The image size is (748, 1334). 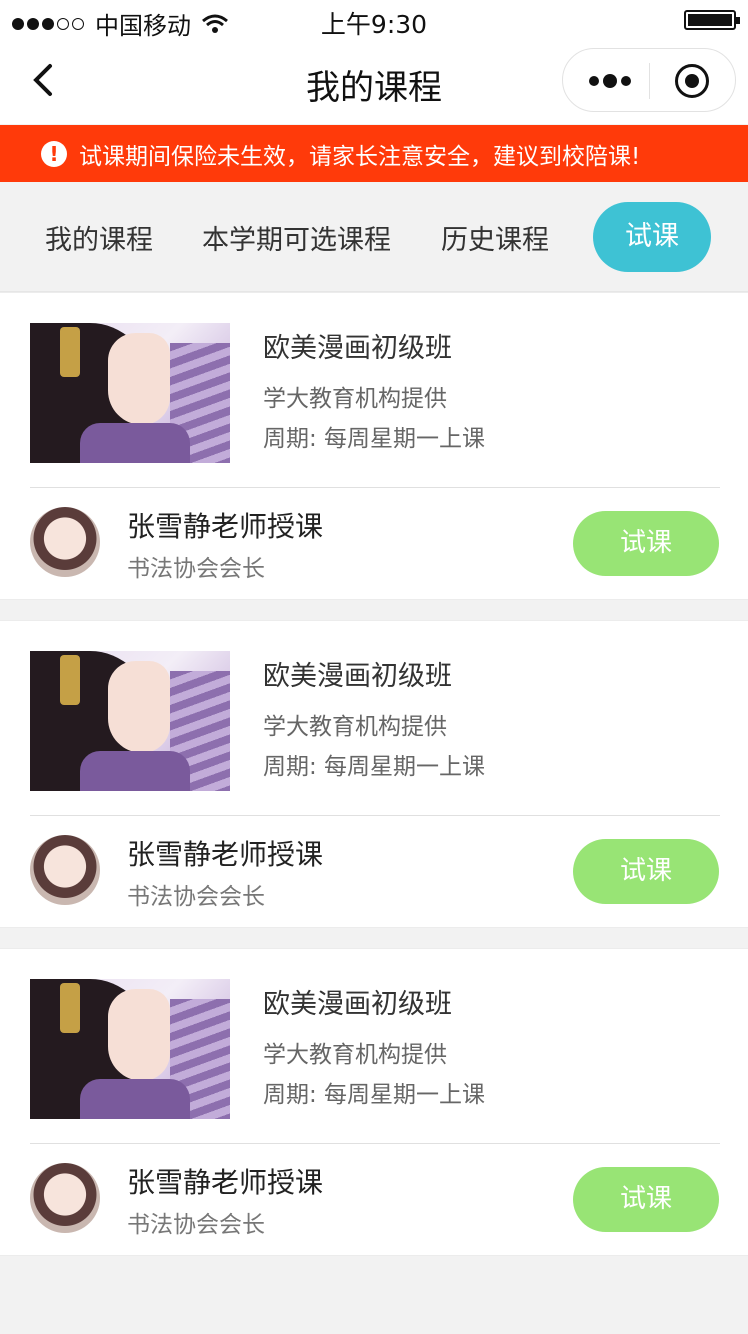 What do you see at coordinates (374, 24) in the screenshot?
I see `status-time: 上午9:30` at bounding box center [374, 24].